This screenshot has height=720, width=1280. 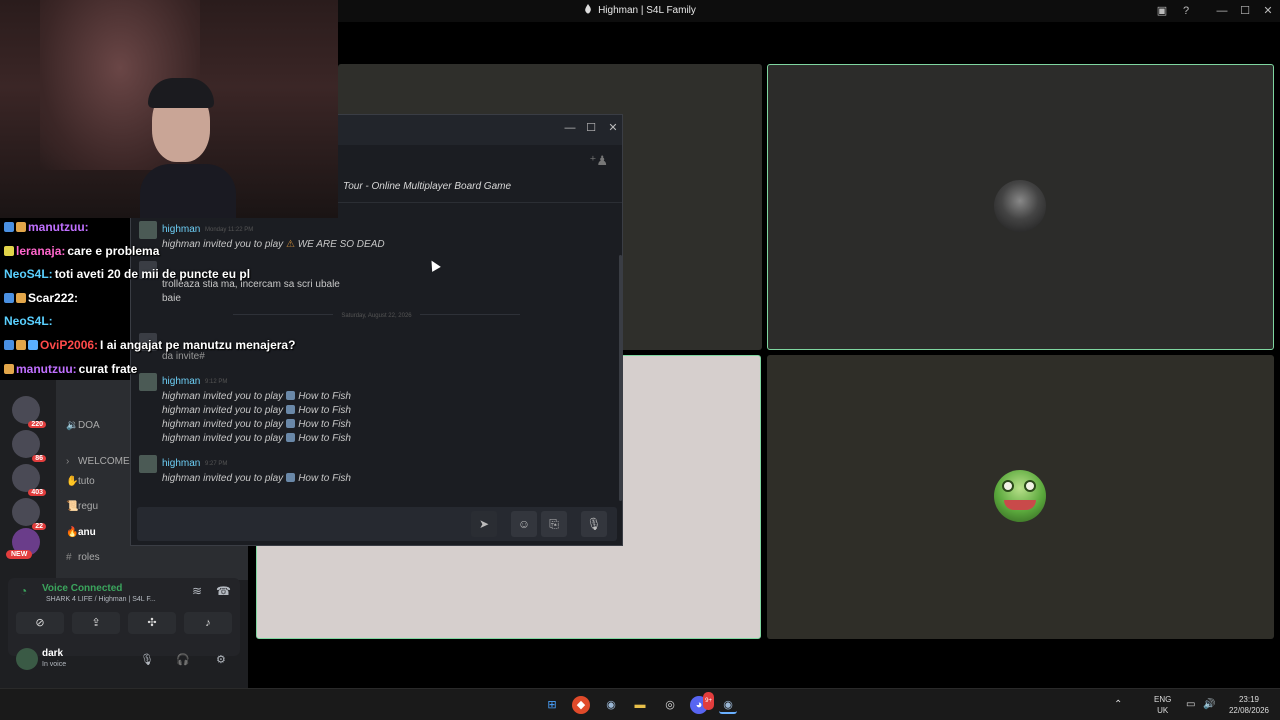 I want to click on share-screen-button: ⇪, so click(x=96, y=623).